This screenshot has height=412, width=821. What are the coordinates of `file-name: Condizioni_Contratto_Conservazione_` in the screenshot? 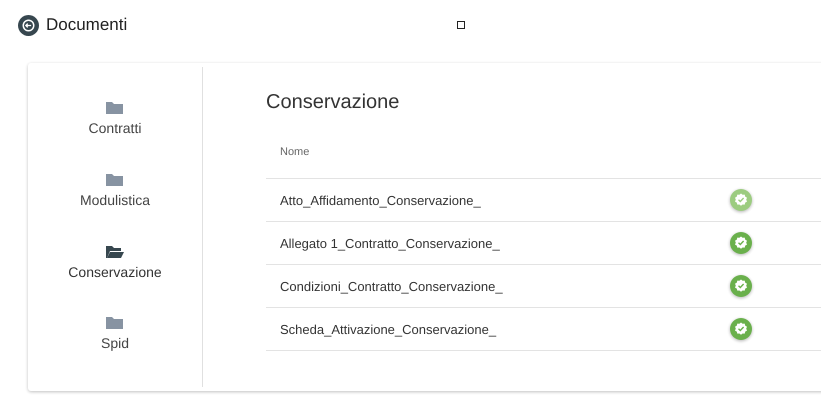 It's located at (392, 286).